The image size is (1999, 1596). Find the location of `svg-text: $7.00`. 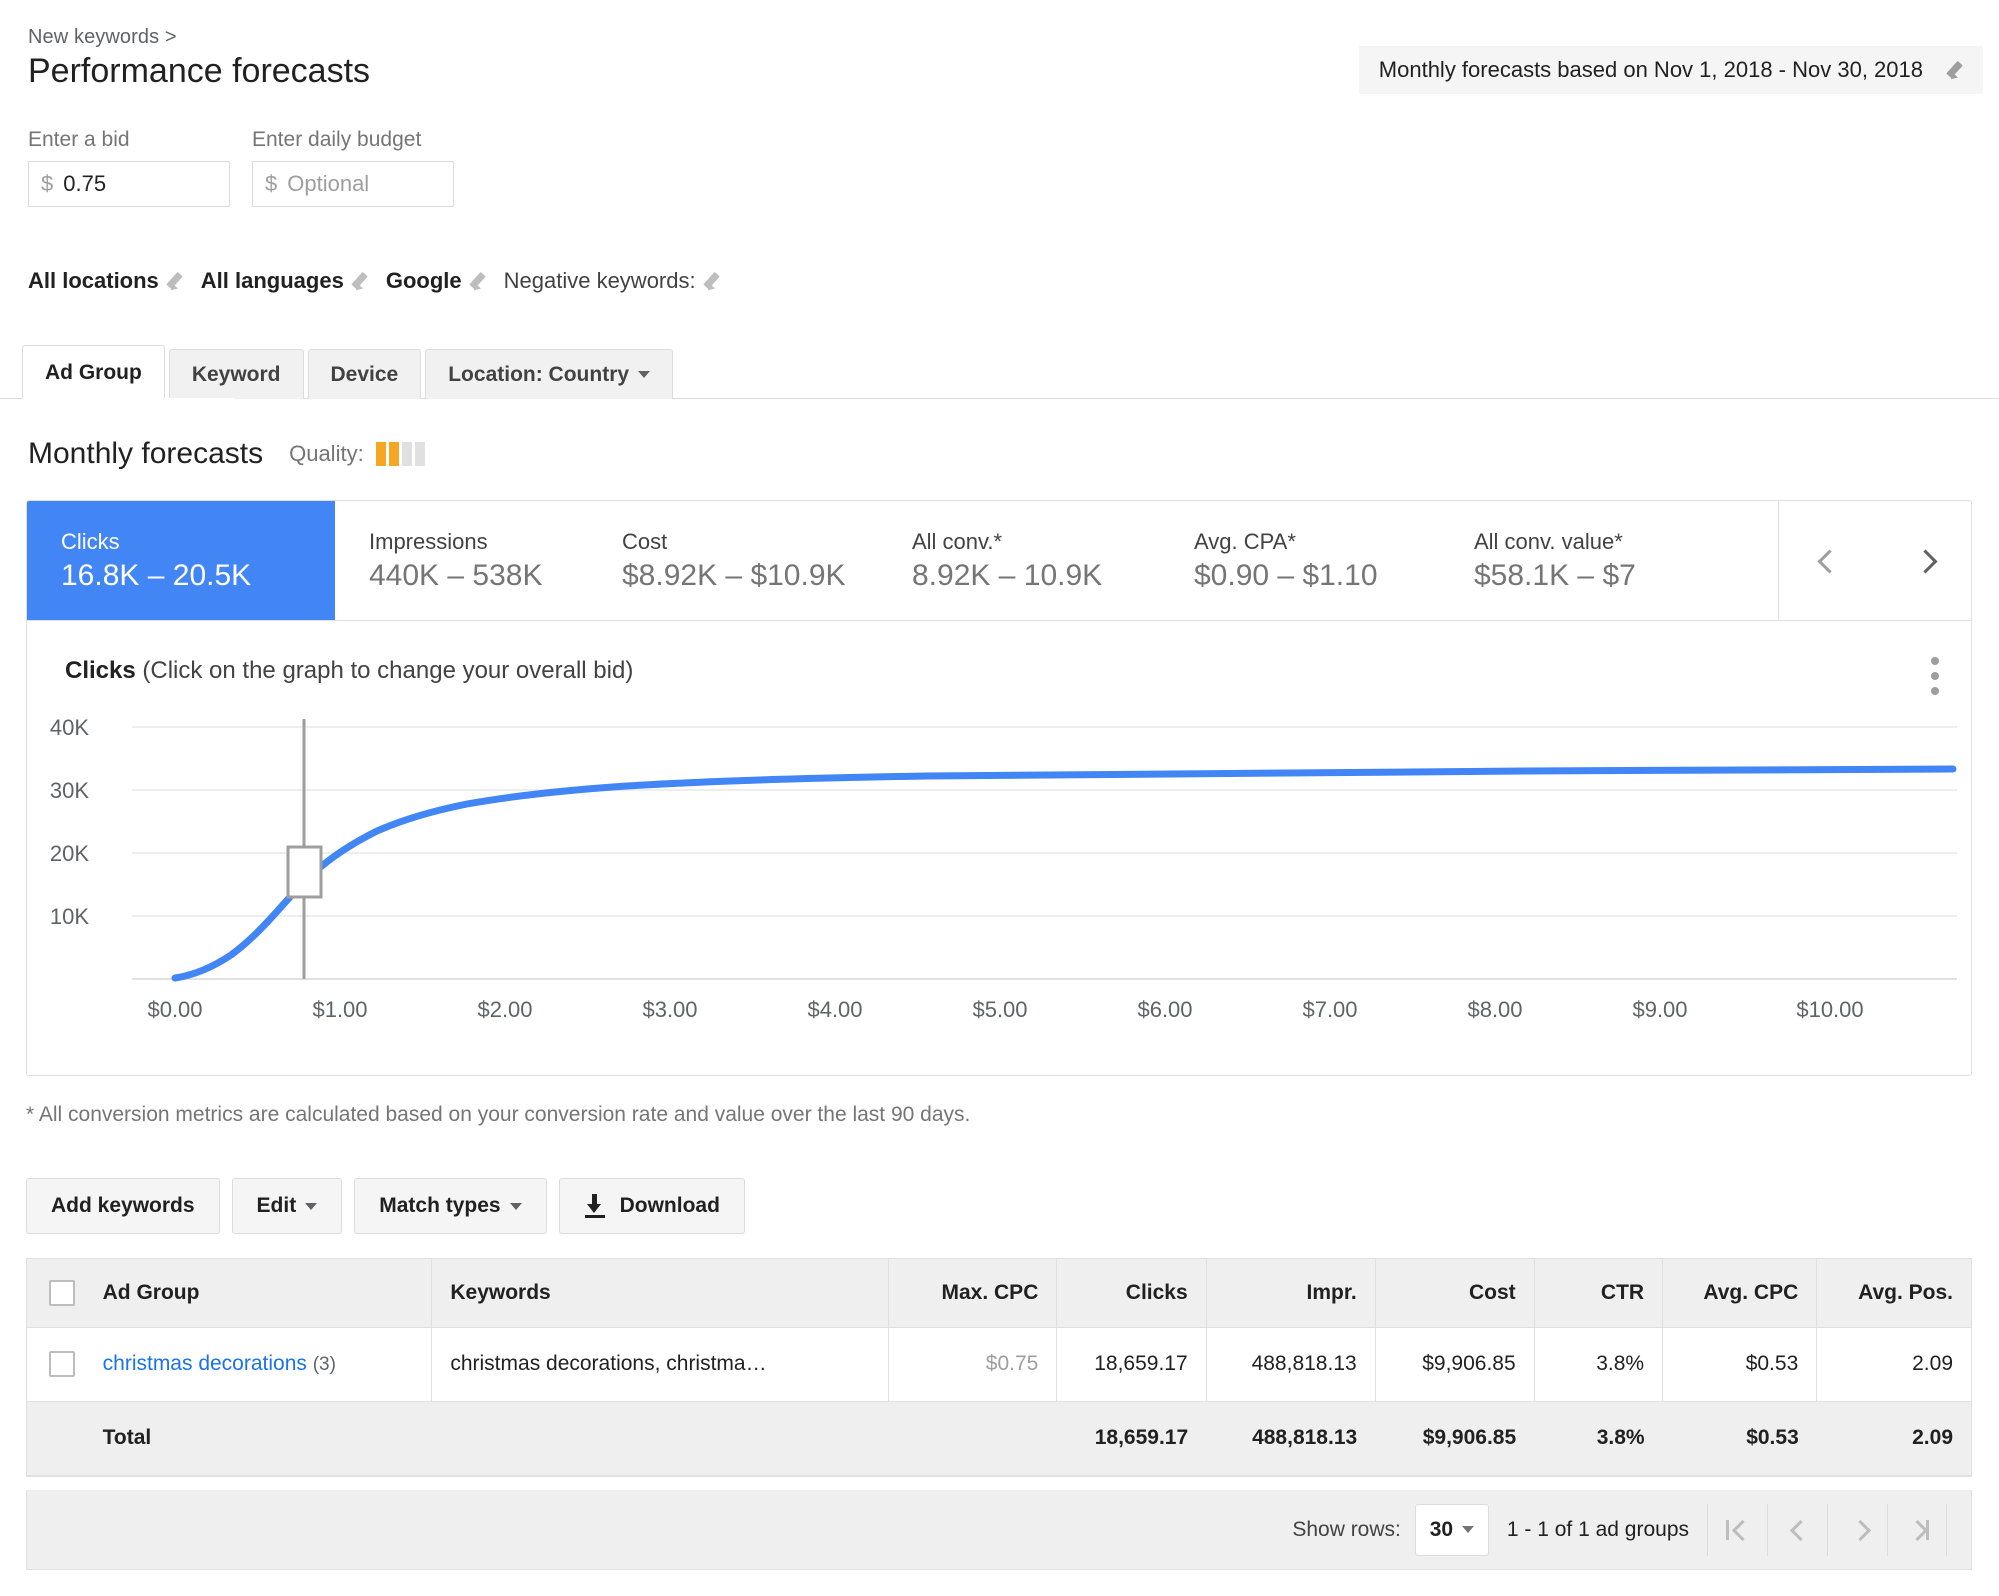

svg-text: $7.00 is located at coordinates (1329, 1009).